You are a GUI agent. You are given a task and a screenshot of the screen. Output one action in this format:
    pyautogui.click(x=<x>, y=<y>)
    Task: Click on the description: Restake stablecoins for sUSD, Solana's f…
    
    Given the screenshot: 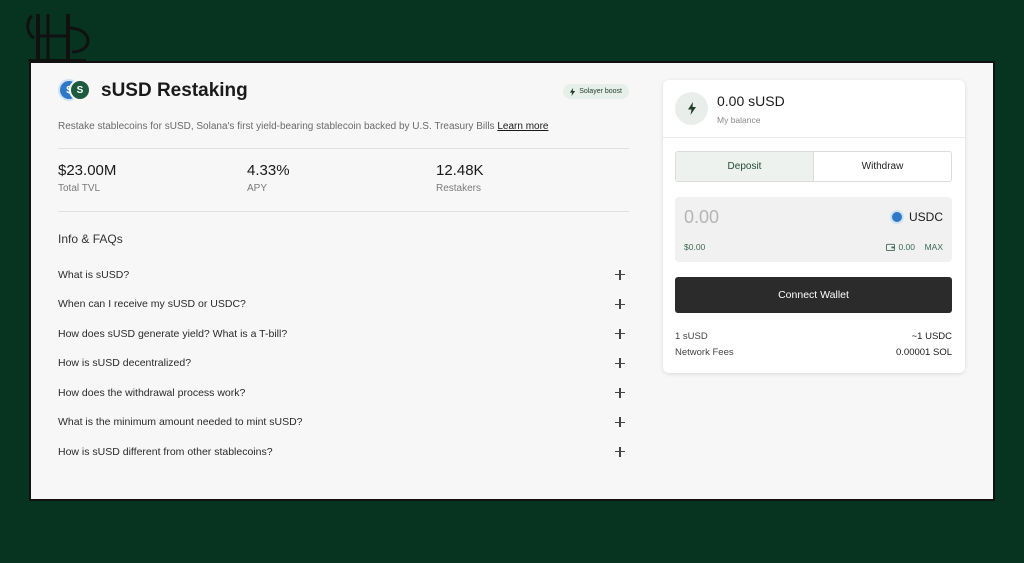 What is the action you would take?
    pyautogui.click(x=343, y=126)
    